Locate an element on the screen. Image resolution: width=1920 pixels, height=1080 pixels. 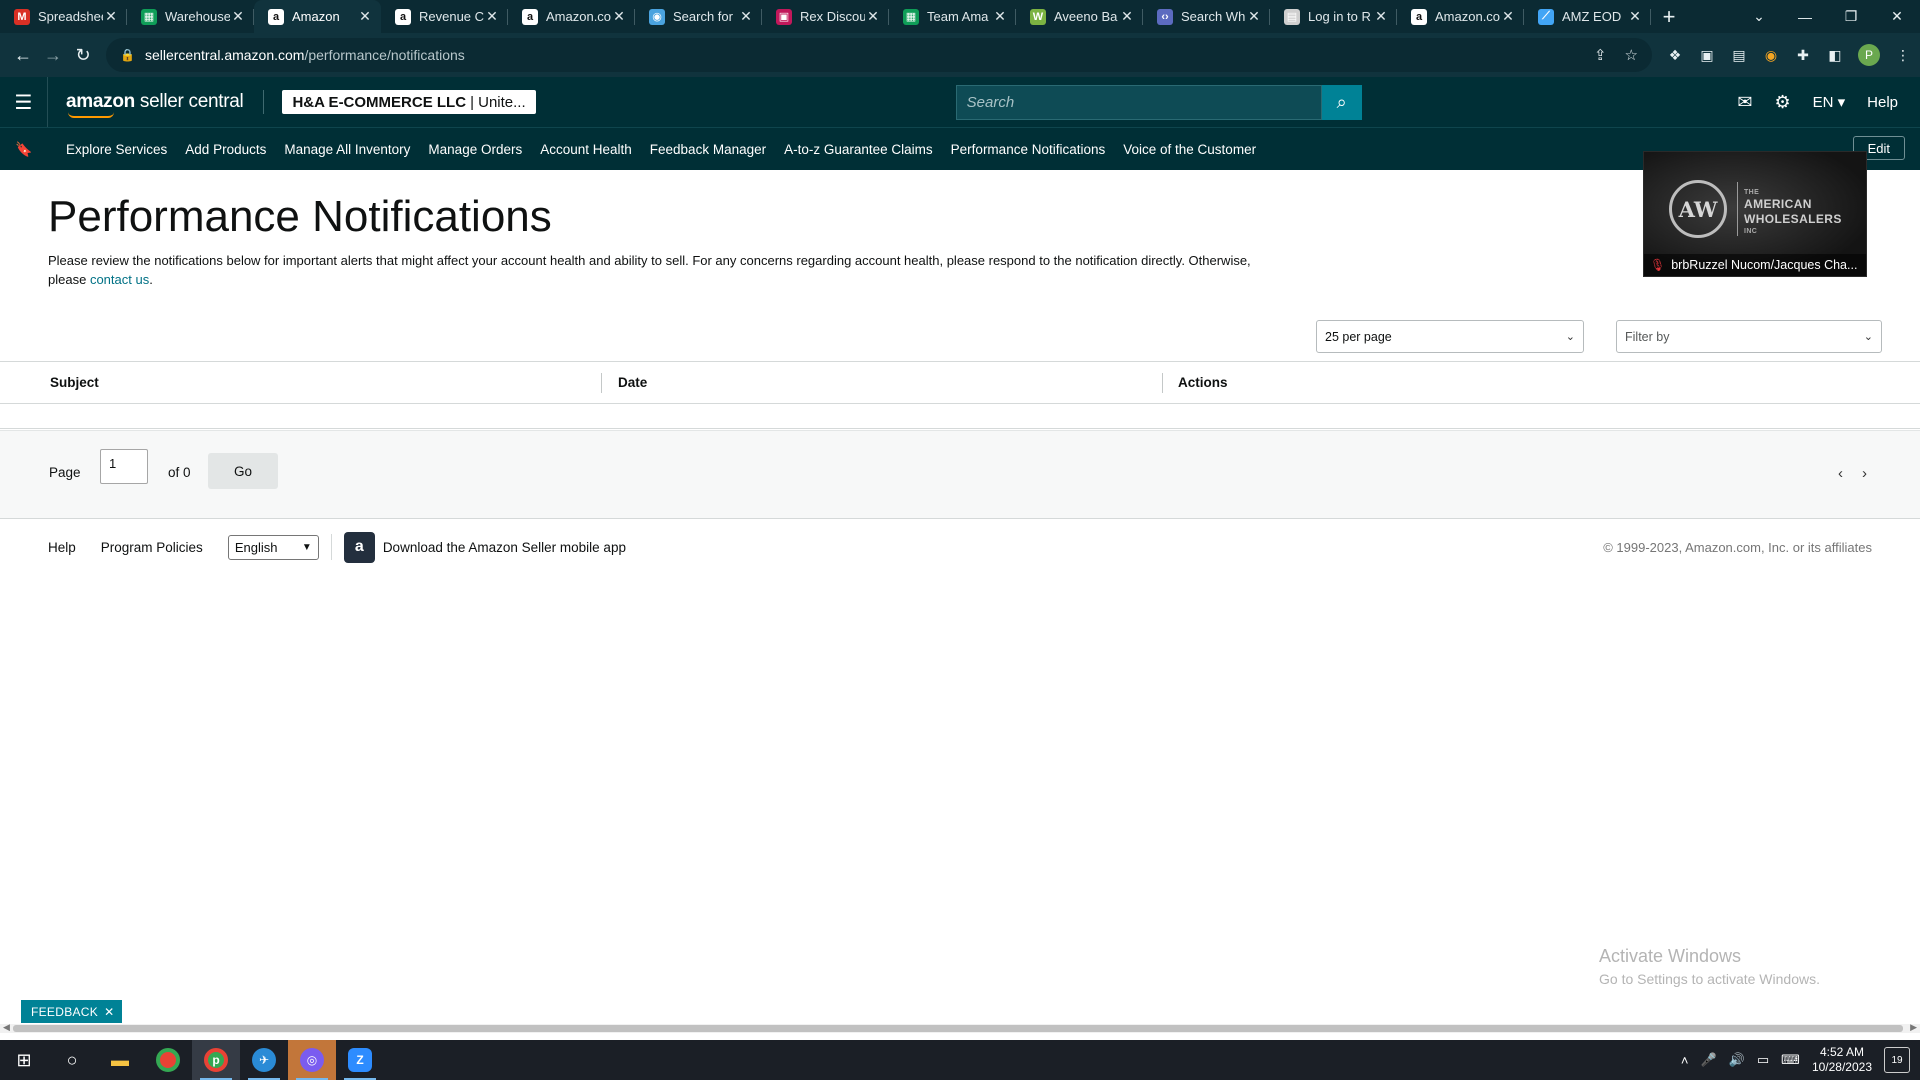
scrollbar-thumb is located at coordinates (958, 1028).